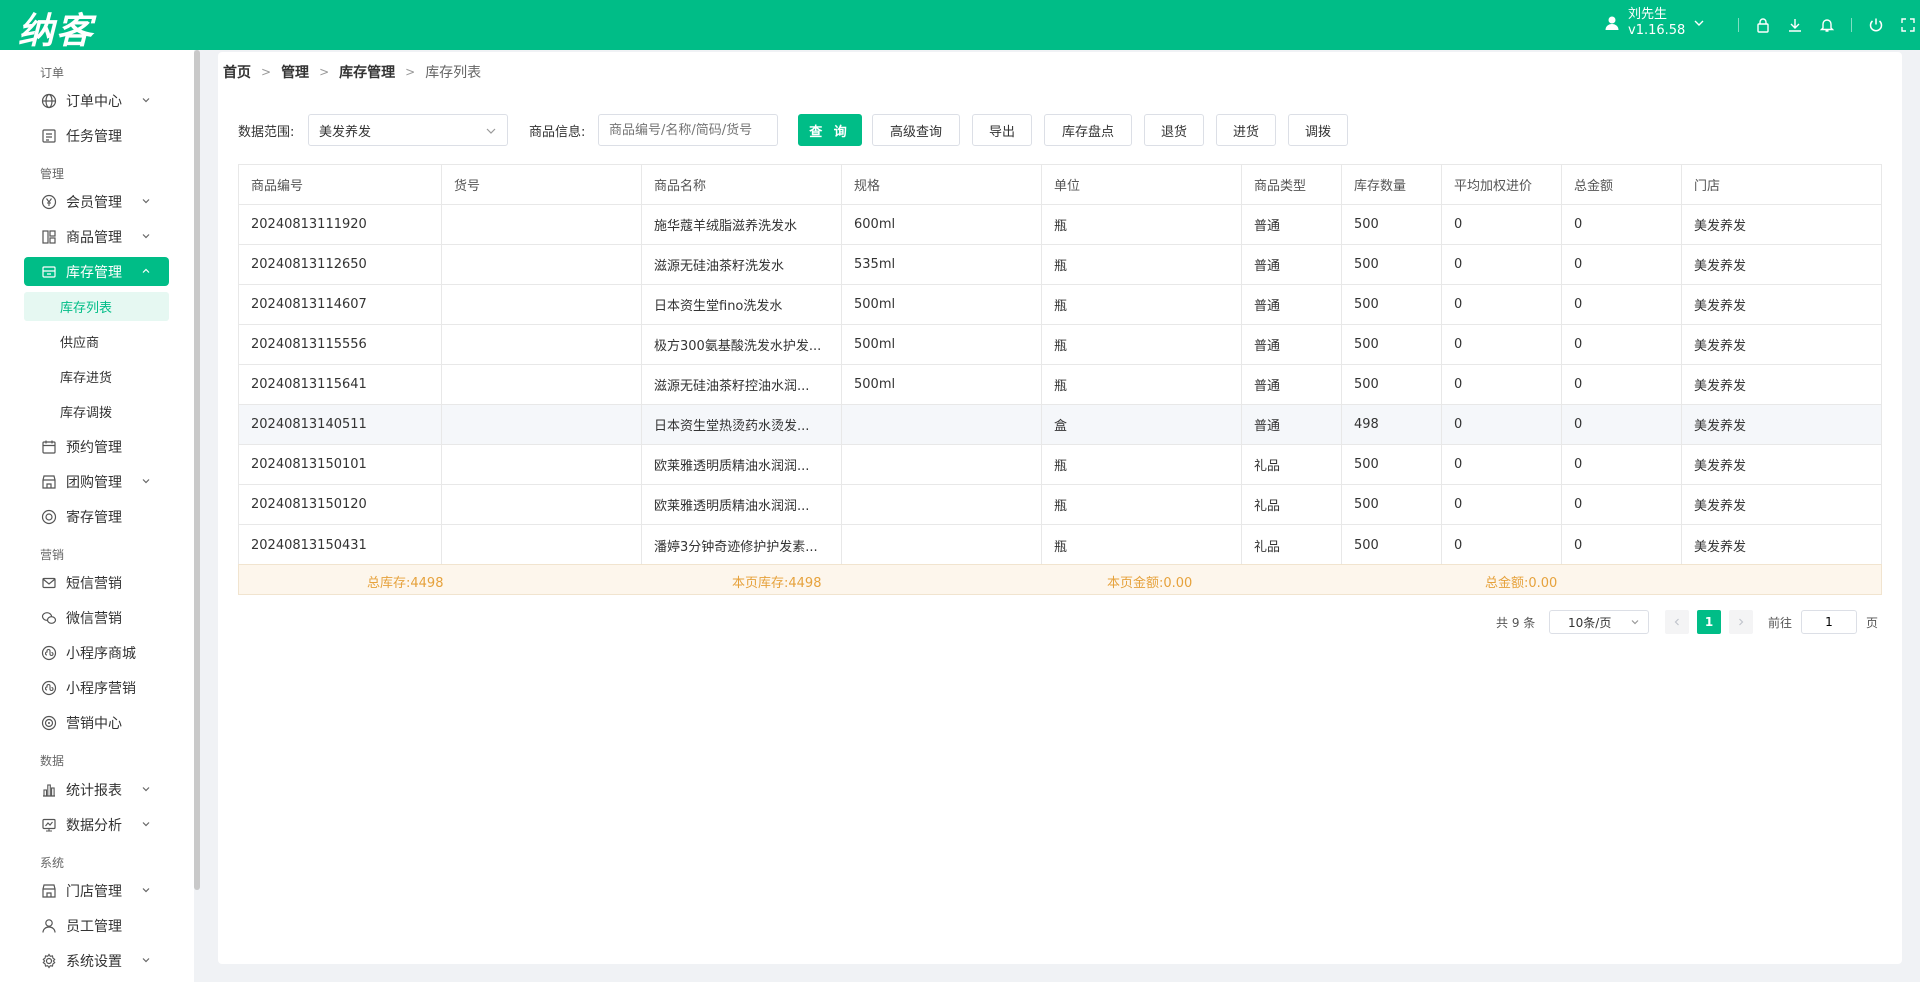 This screenshot has height=982, width=1920. I want to click on sidebar-item-task-manage: 任务管理, so click(96, 135).